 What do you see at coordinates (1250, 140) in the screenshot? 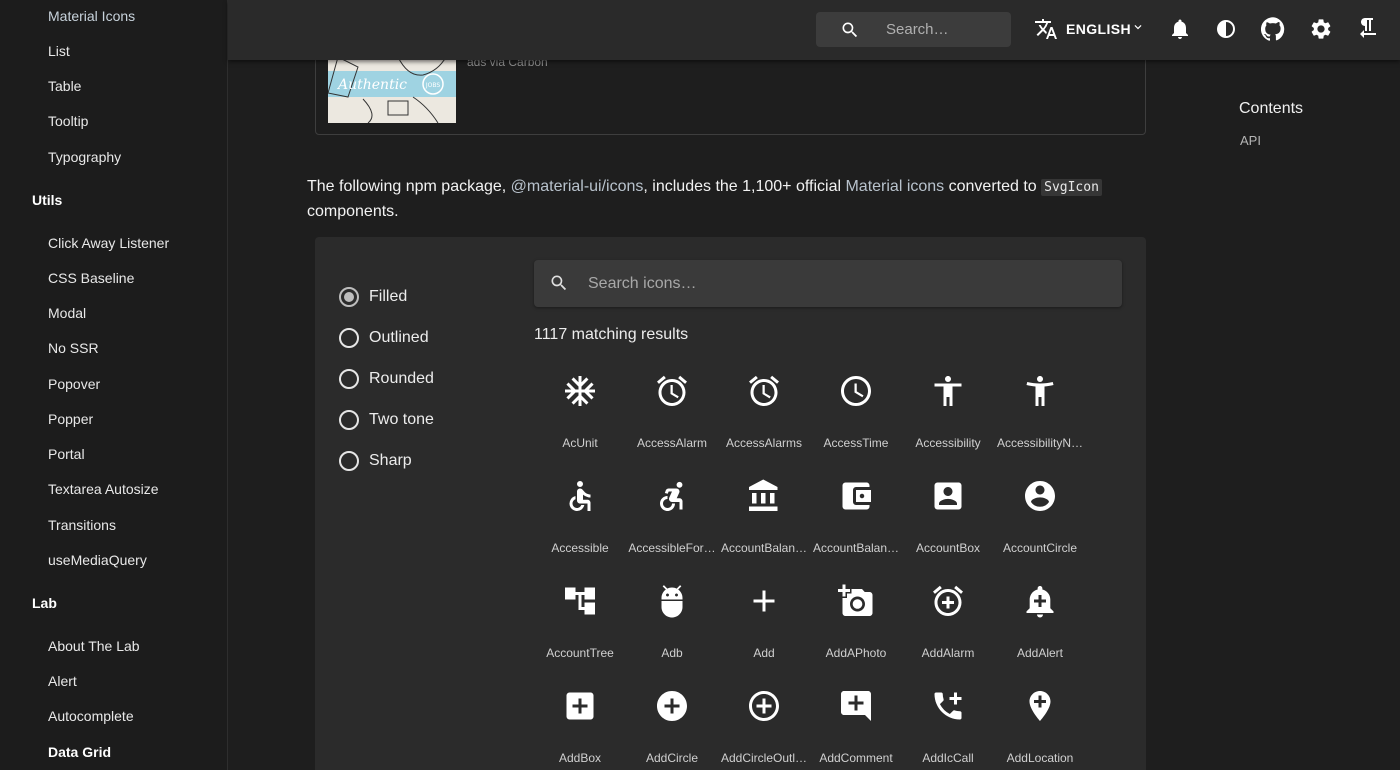
I see `toc-link-api: API` at bounding box center [1250, 140].